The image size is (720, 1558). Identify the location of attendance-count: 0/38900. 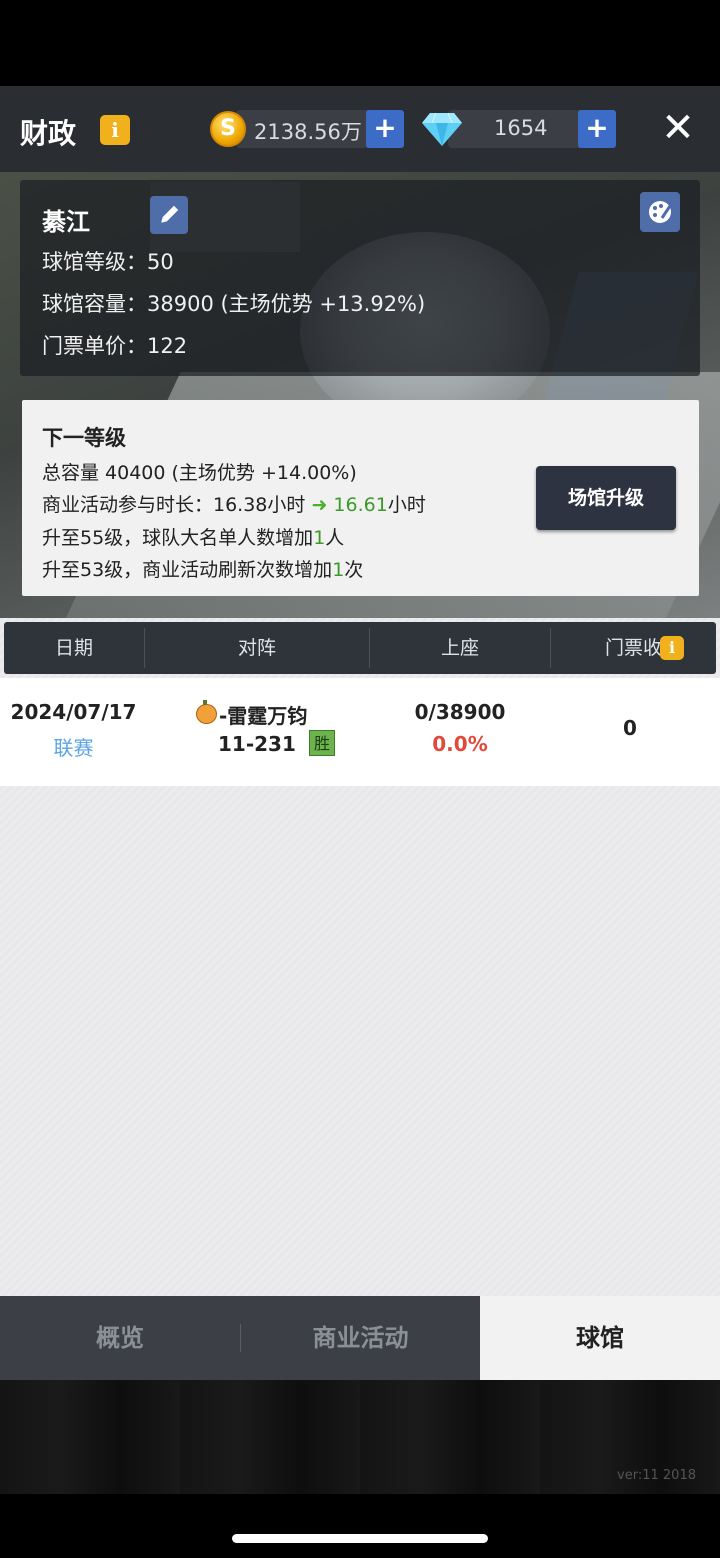
(460, 712).